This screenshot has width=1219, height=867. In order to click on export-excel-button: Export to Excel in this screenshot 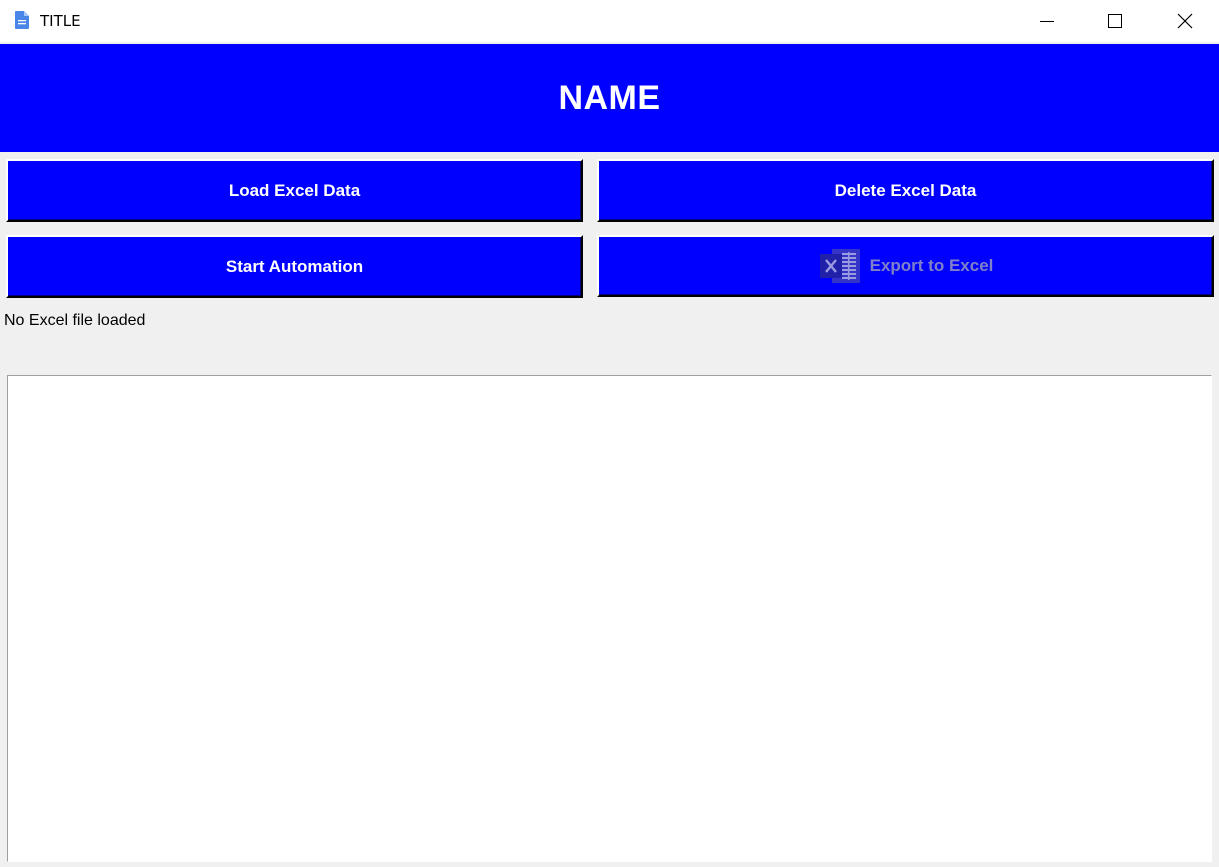, I will do `click(905, 266)`.